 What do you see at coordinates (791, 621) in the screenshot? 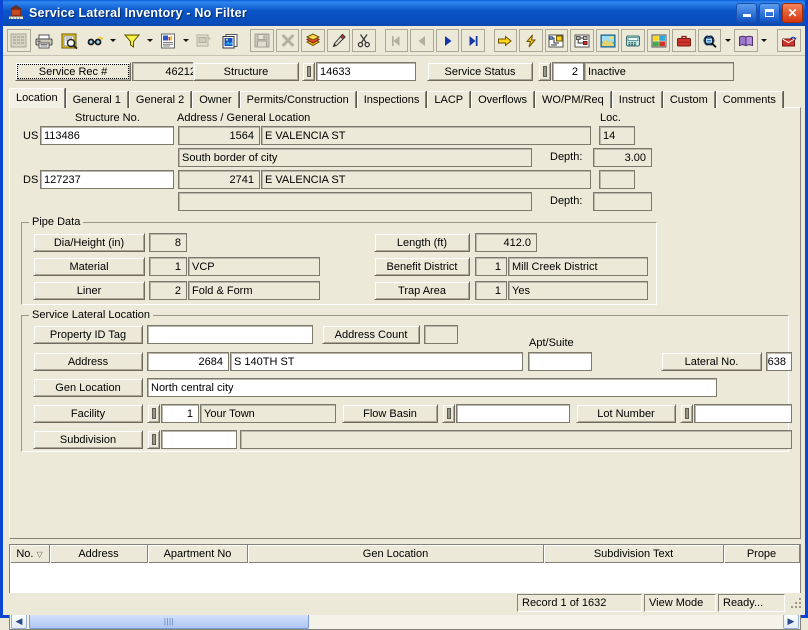
I see `scroll-right-arrow: ▶` at bounding box center [791, 621].